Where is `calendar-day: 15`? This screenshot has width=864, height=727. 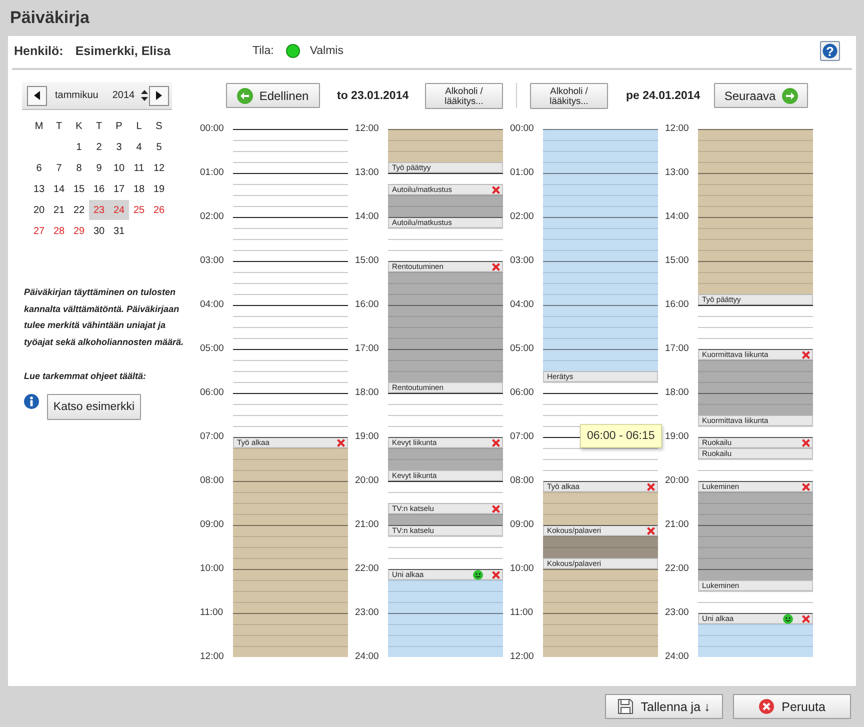
calendar-day: 15 is located at coordinates (79, 189).